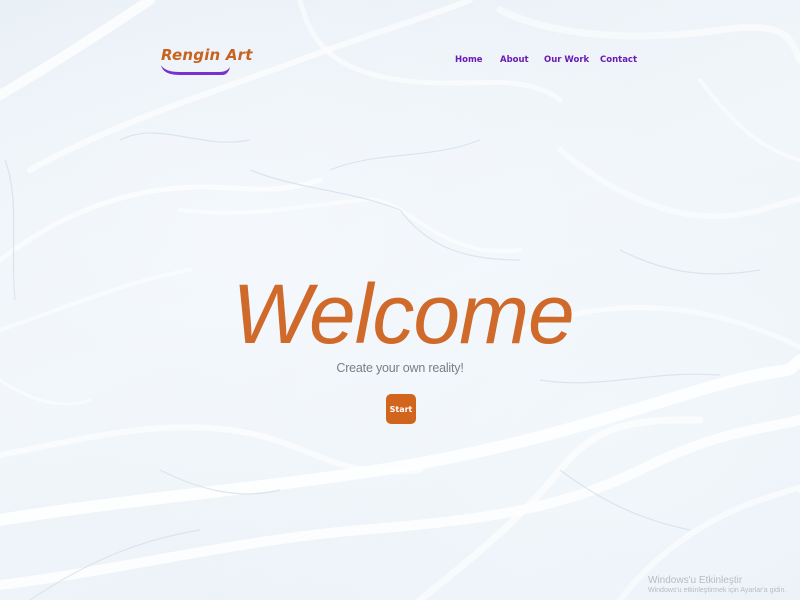  I want to click on brand-logo: Rengin Art, so click(206, 63).